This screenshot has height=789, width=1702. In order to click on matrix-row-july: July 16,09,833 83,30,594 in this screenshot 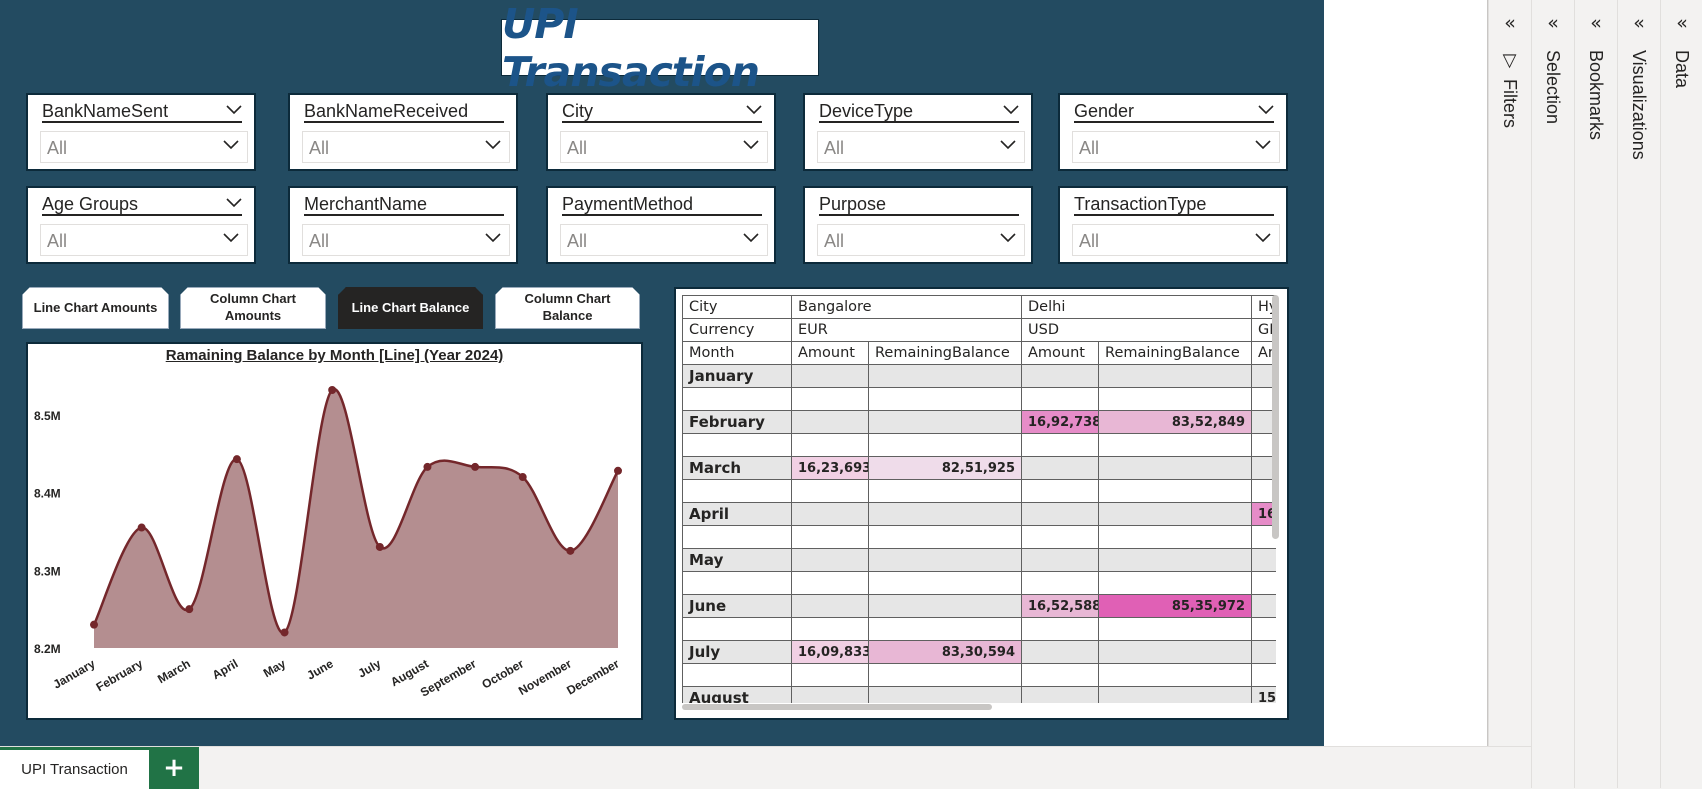, I will do `click(979, 652)`.